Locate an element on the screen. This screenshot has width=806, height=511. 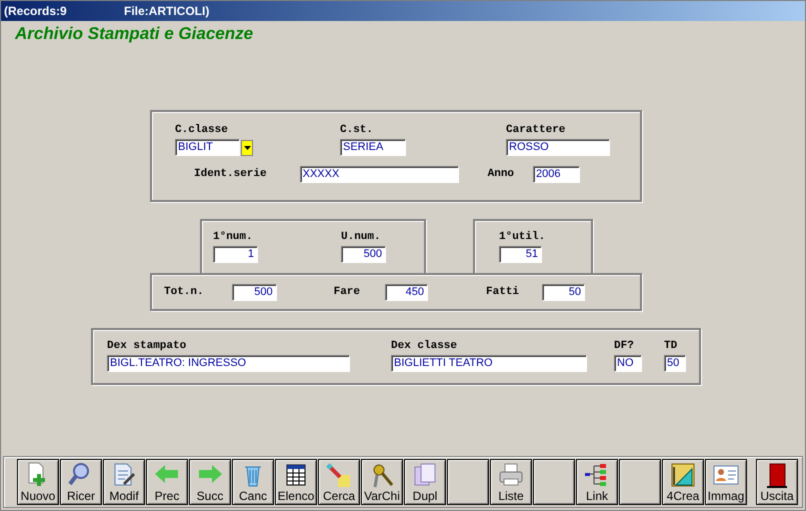
toolbar-button: Canc is located at coordinates (253, 482).